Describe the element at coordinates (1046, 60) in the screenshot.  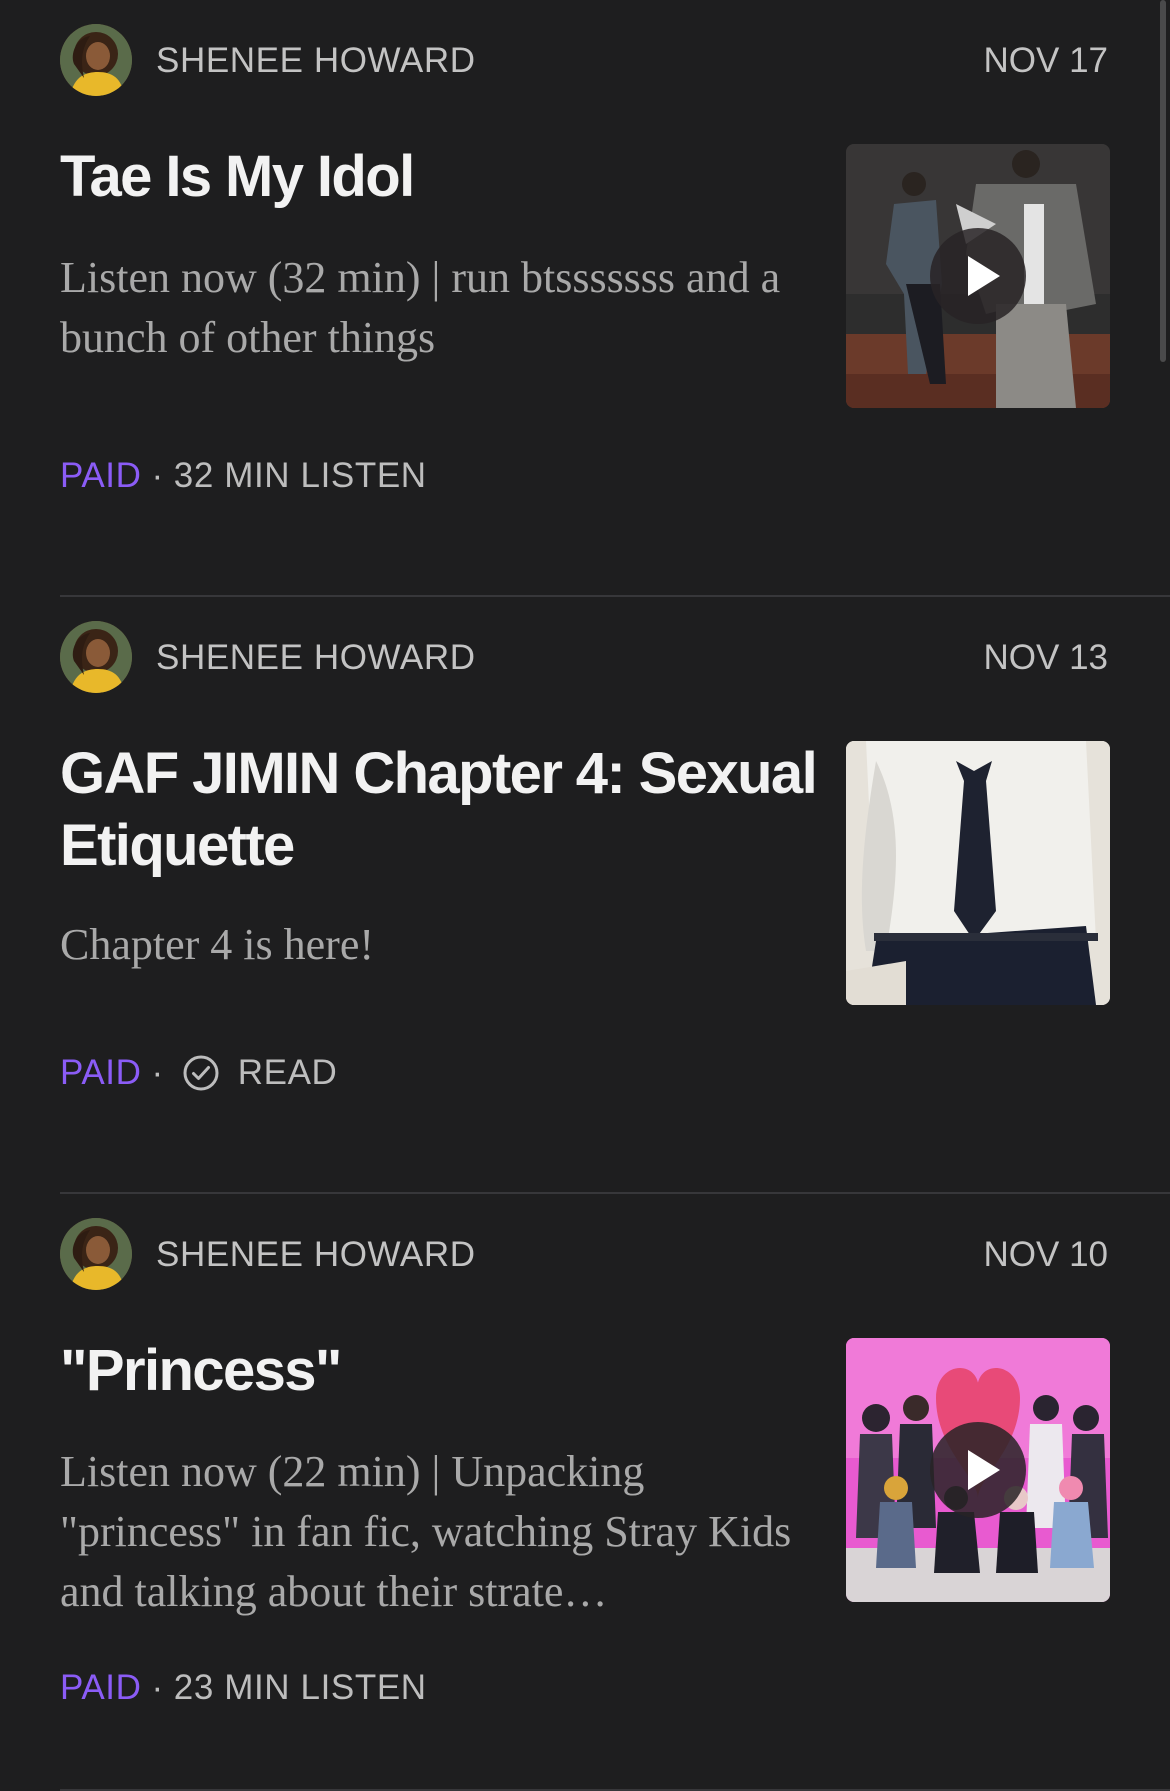
I see `post-date: NOV 17` at that location.